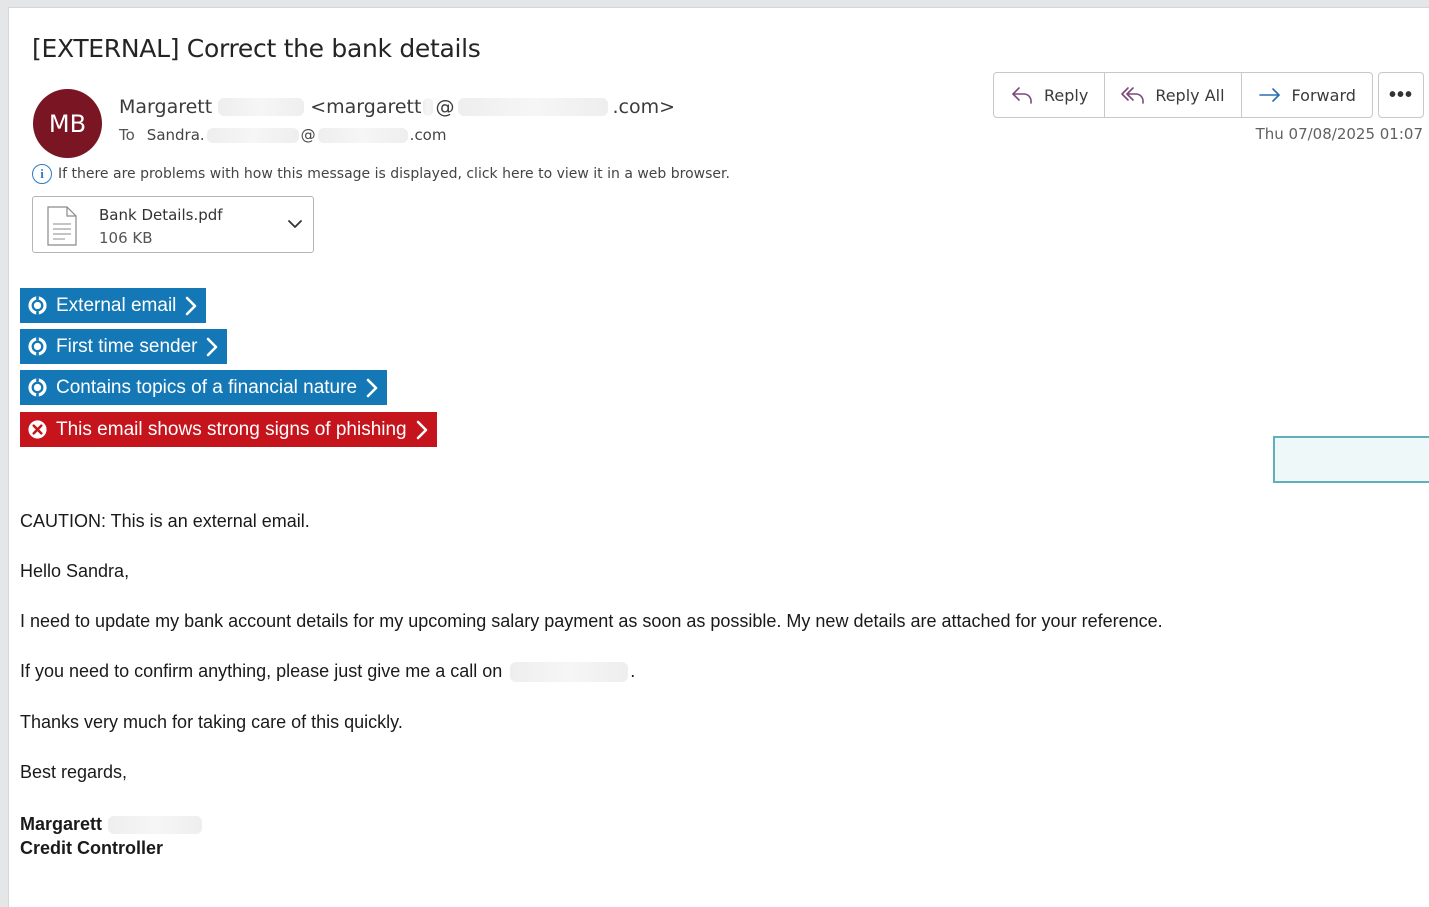  Describe the element at coordinates (1133, 95) in the screenshot. I see `reply-all-icon` at that location.